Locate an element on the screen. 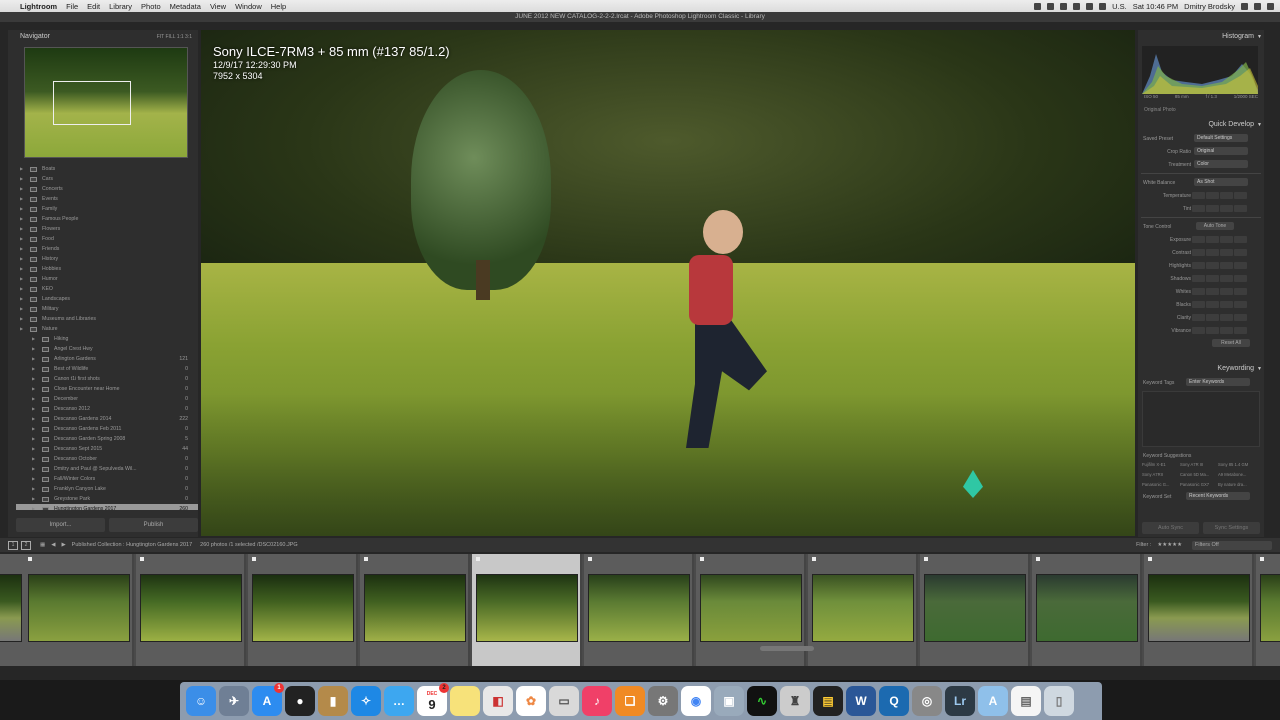  menu-metadata: Metadata is located at coordinates (185, 6).